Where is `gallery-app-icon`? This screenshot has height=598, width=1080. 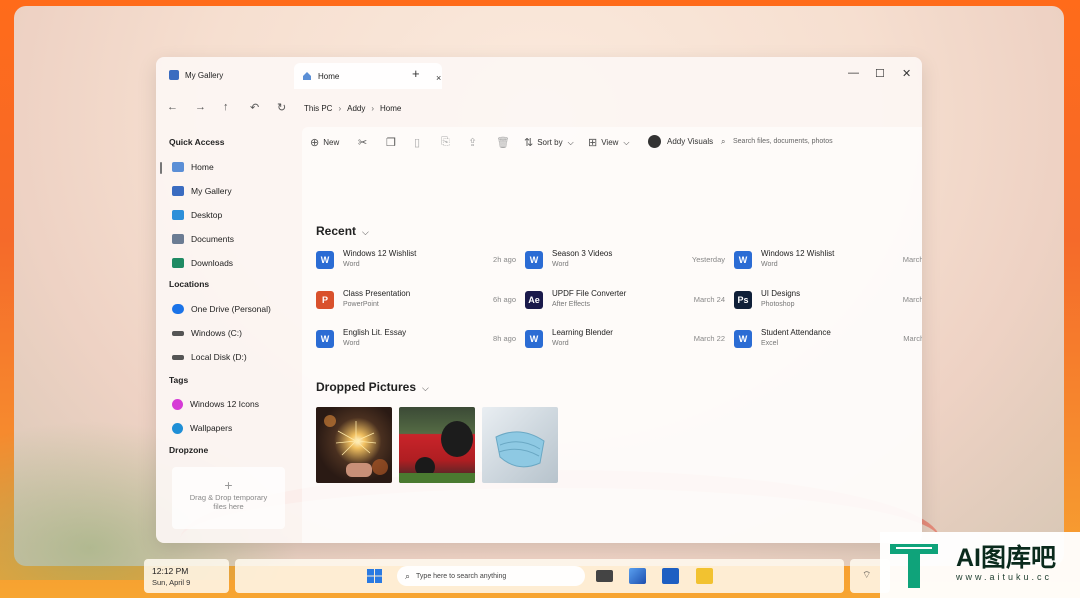
gallery-app-icon is located at coordinates (637, 576).